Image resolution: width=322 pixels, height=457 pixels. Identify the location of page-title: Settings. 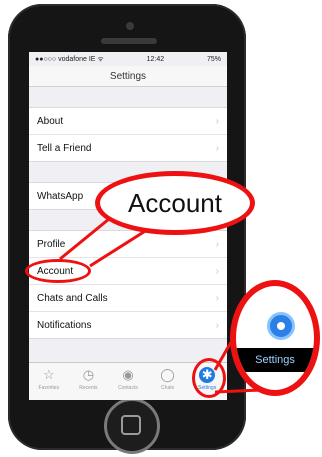
(128, 76).